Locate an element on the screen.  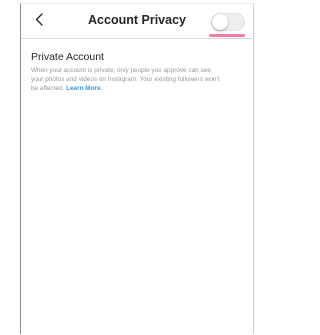
private-account-toggle is located at coordinates (228, 22).